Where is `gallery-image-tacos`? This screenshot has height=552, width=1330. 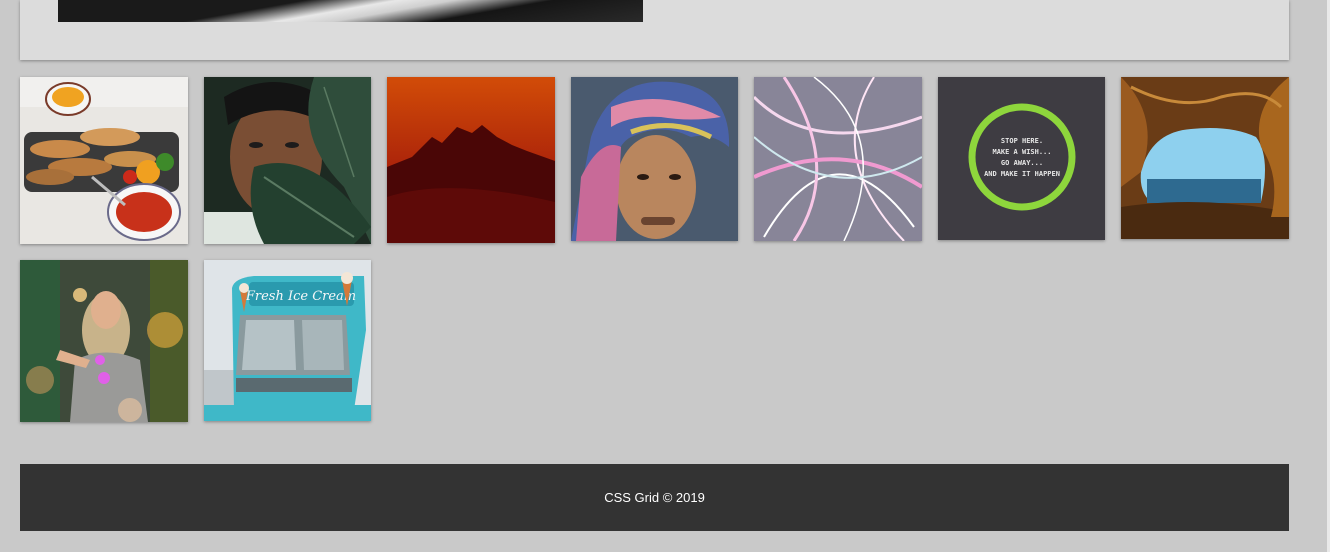
gallery-image-tacos is located at coordinates (104, 160).